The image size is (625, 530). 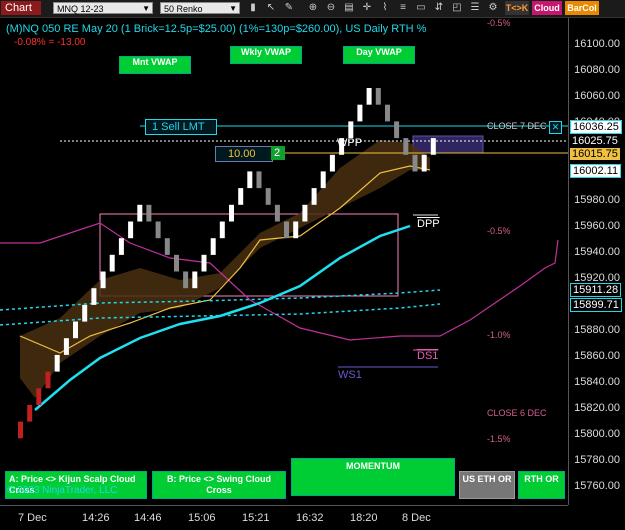 What do you see at coordinates (21, 8) in the screenshot?
I see `chart-menu-button: Chart` at bounding box center [21, 8].